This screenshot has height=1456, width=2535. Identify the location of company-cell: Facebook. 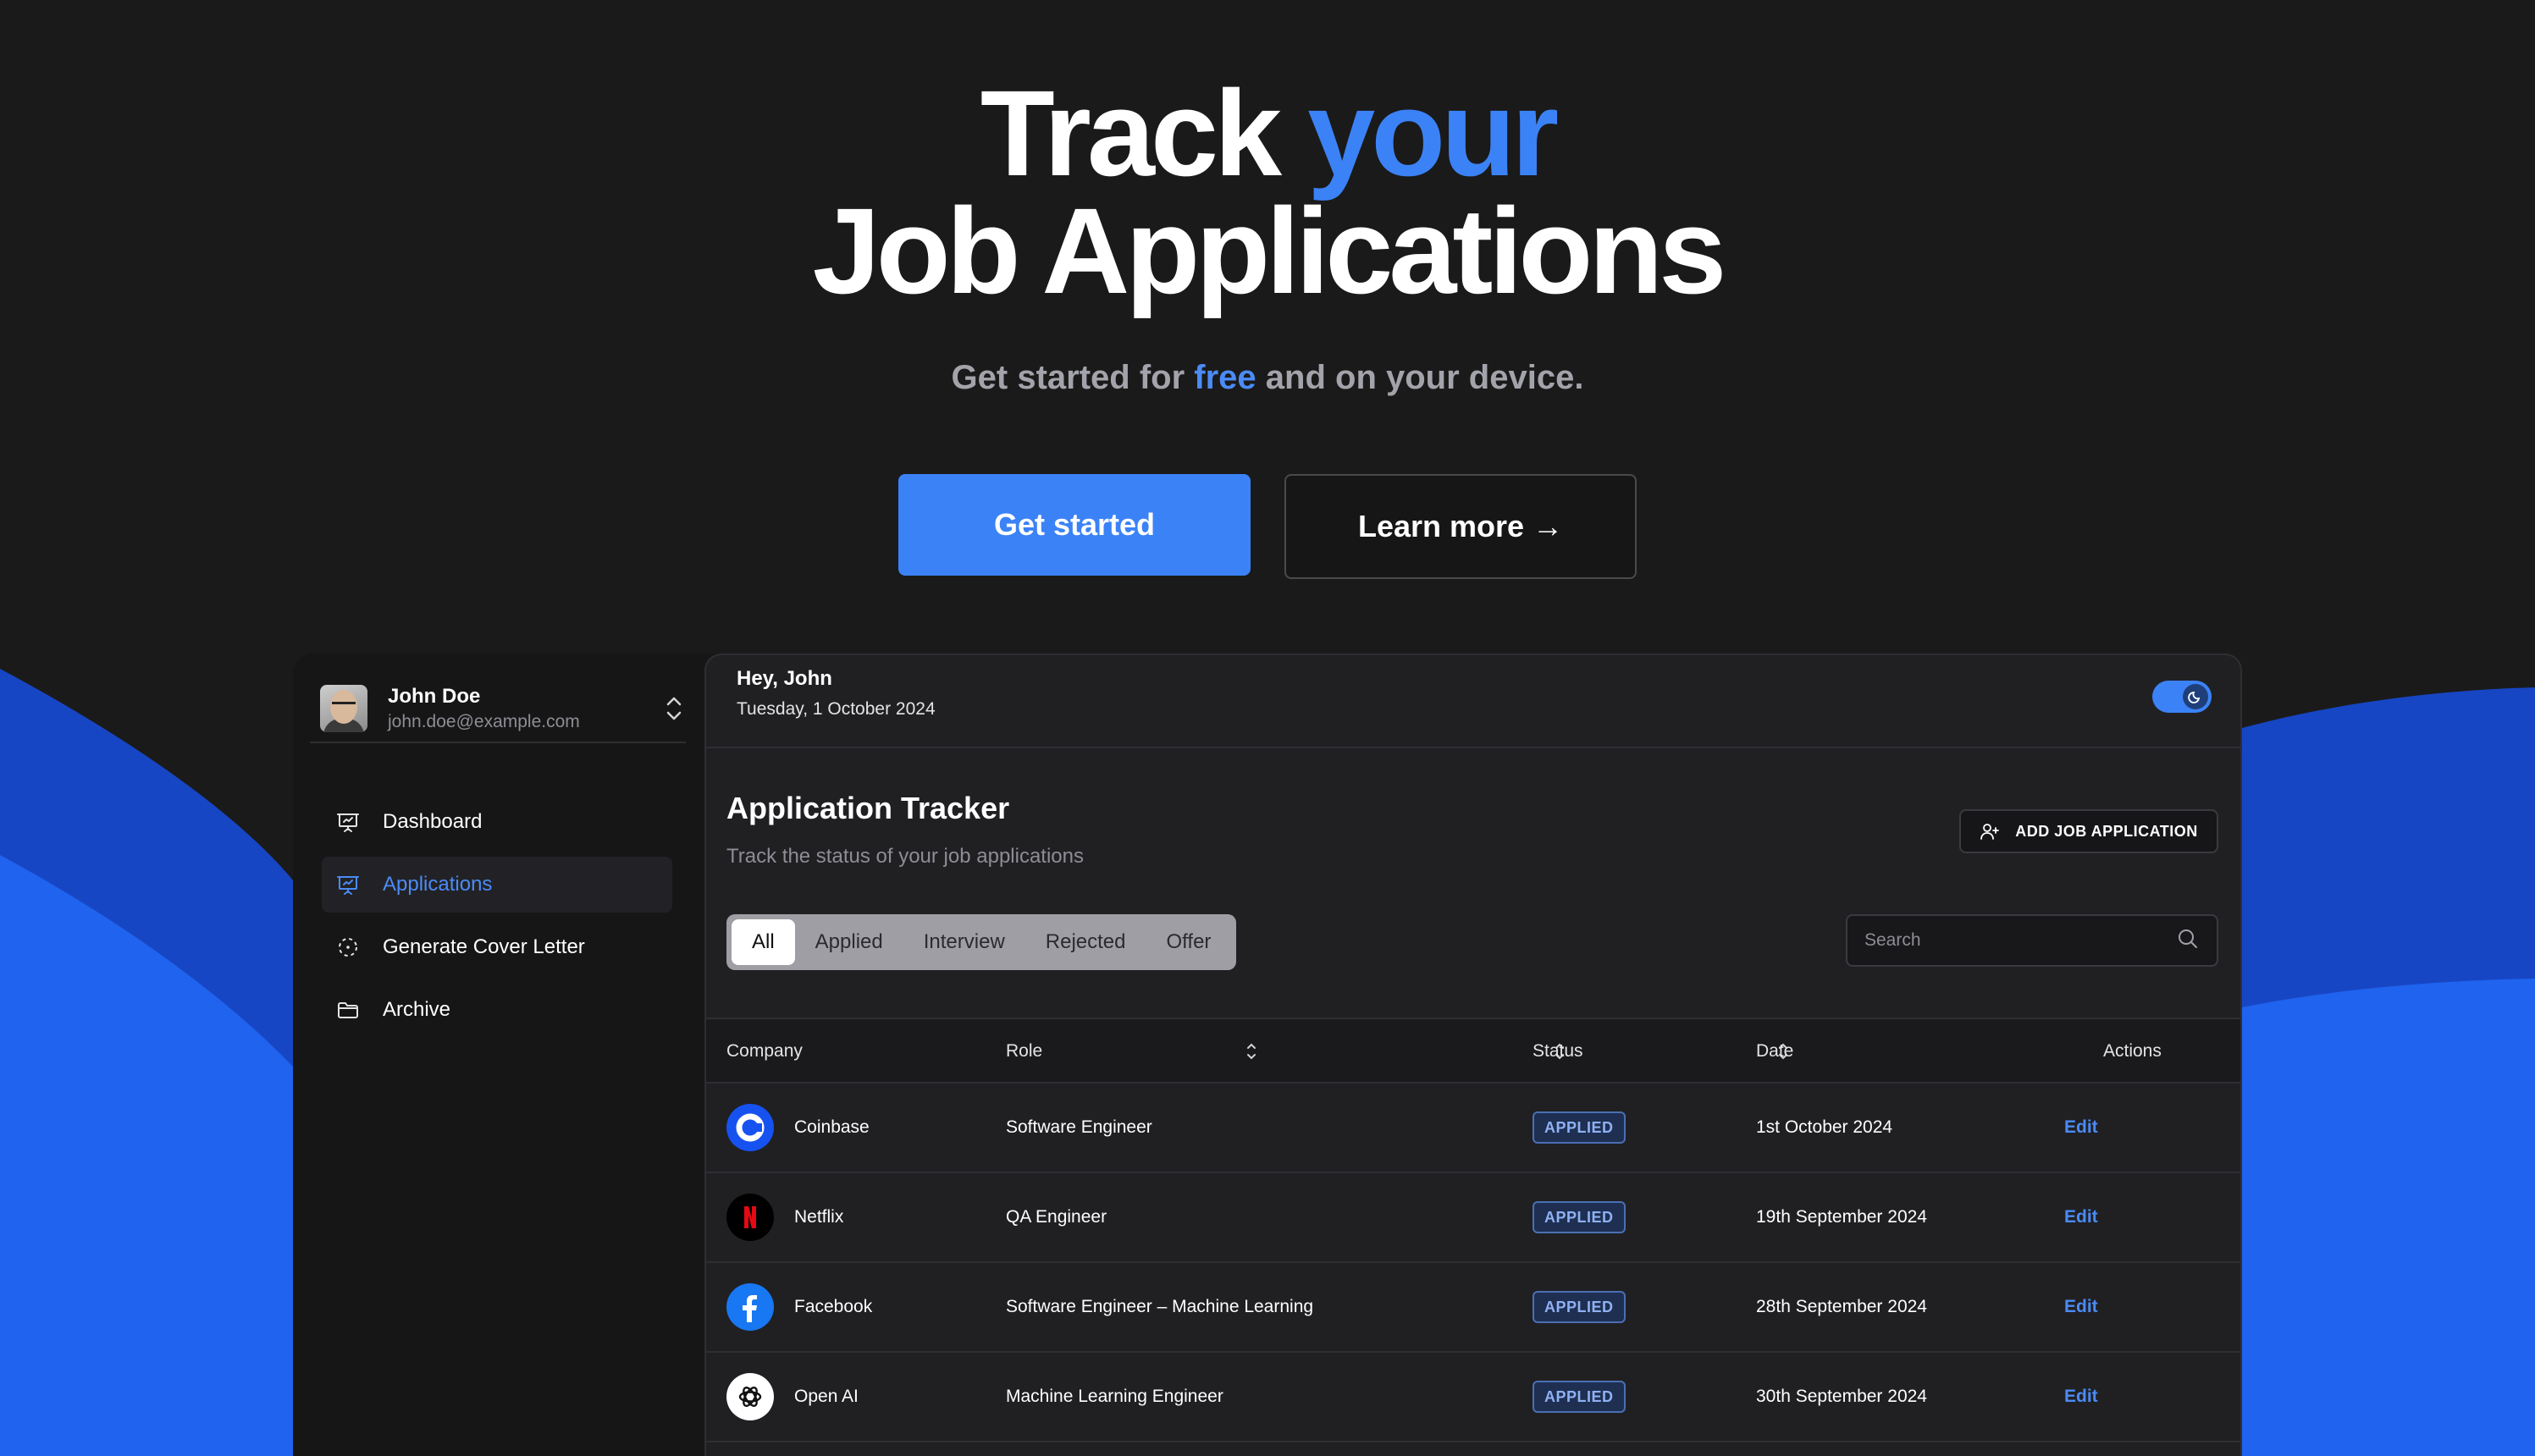
(799, 1307).